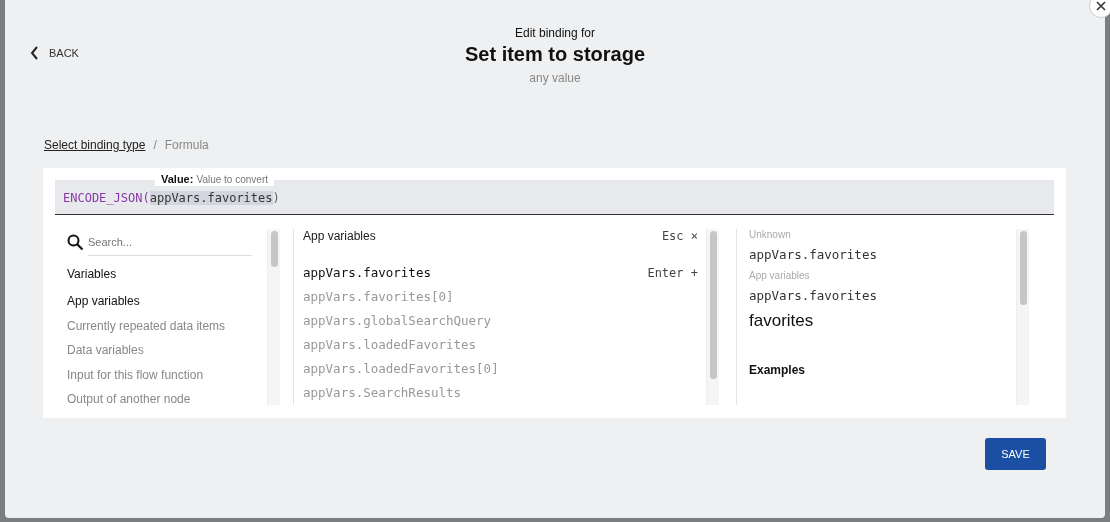 This screenshot has height=522, width=1110. I want to click on type-value: appVars.favorites, so click(813, 254).